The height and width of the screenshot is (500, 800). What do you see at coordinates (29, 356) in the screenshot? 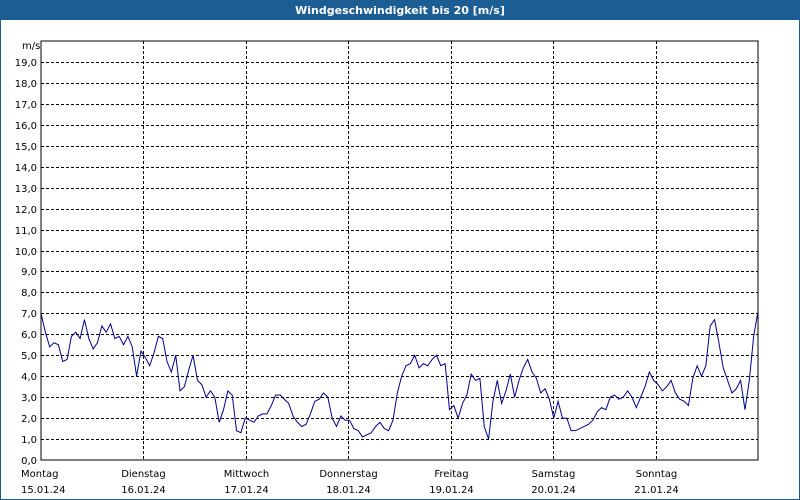
I see `y-tick-label: 5,0` at bounding box center [29, 356].